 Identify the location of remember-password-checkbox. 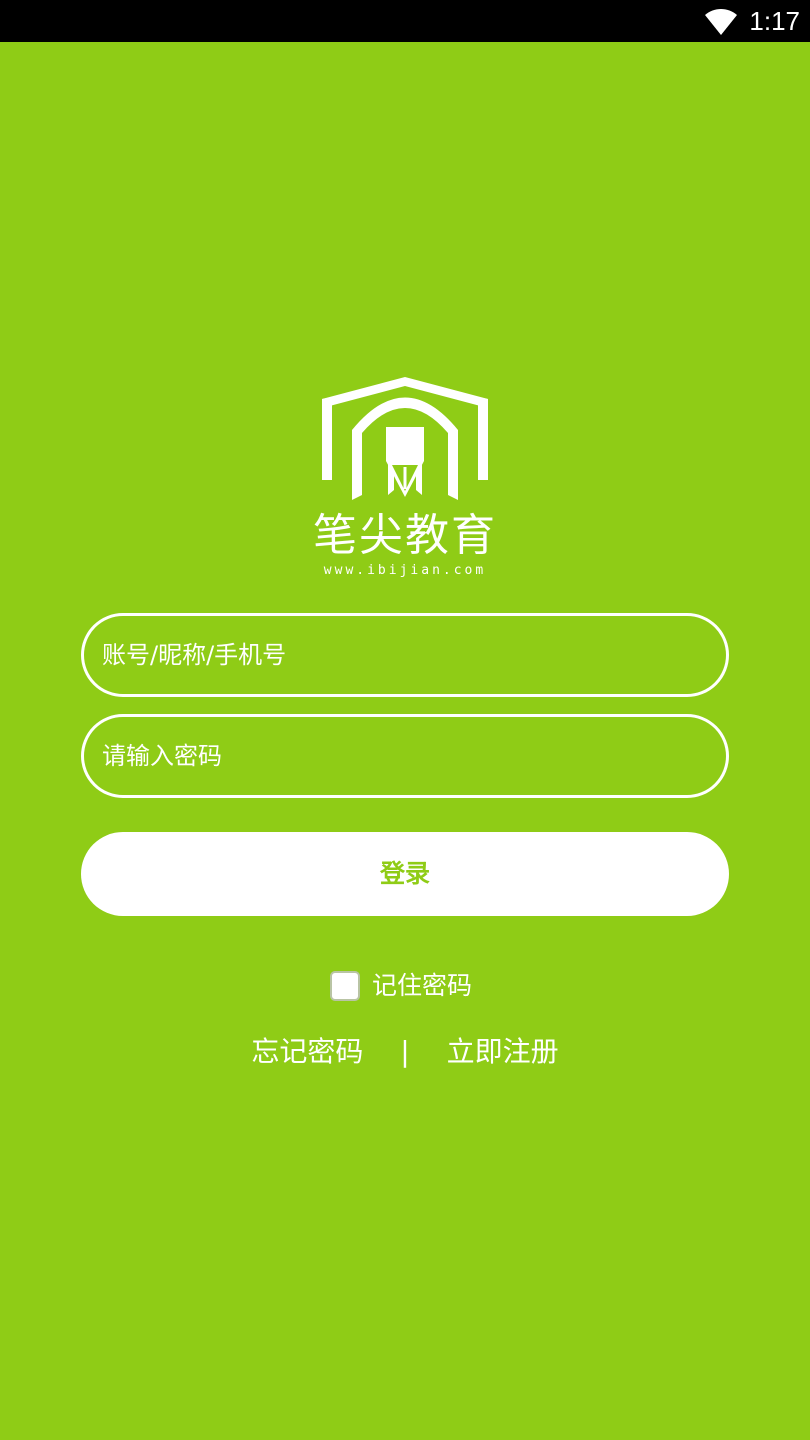
(345, 986).